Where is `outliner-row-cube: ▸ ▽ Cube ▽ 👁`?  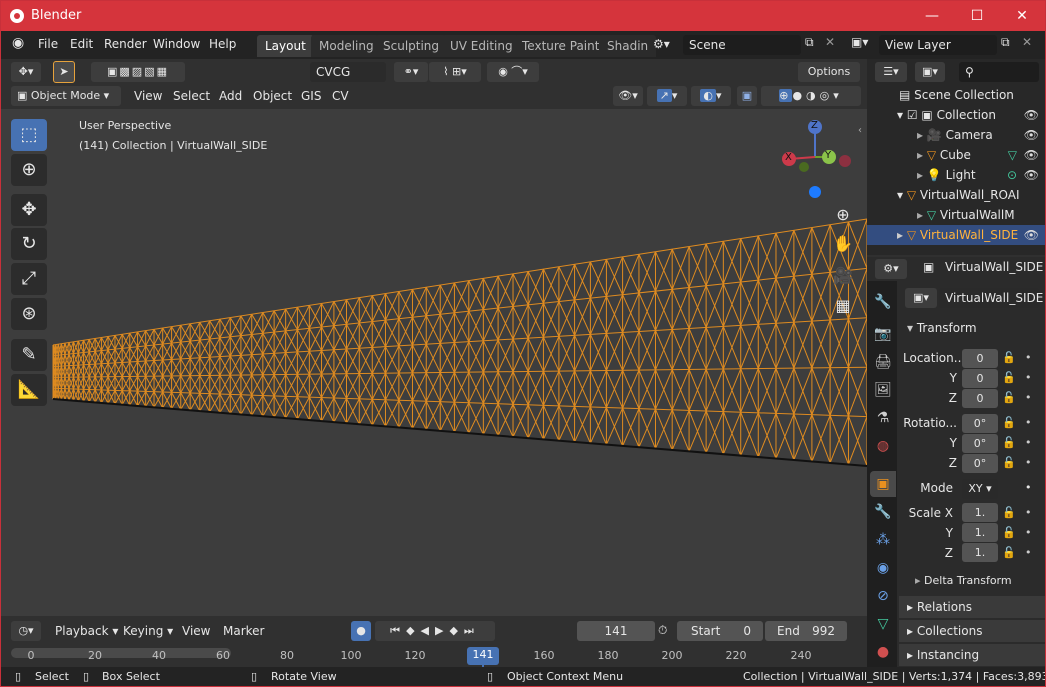
outliner-row-cube: ▸ ▽ Cube ▽ 👁 is located at coordinates (956, 155).